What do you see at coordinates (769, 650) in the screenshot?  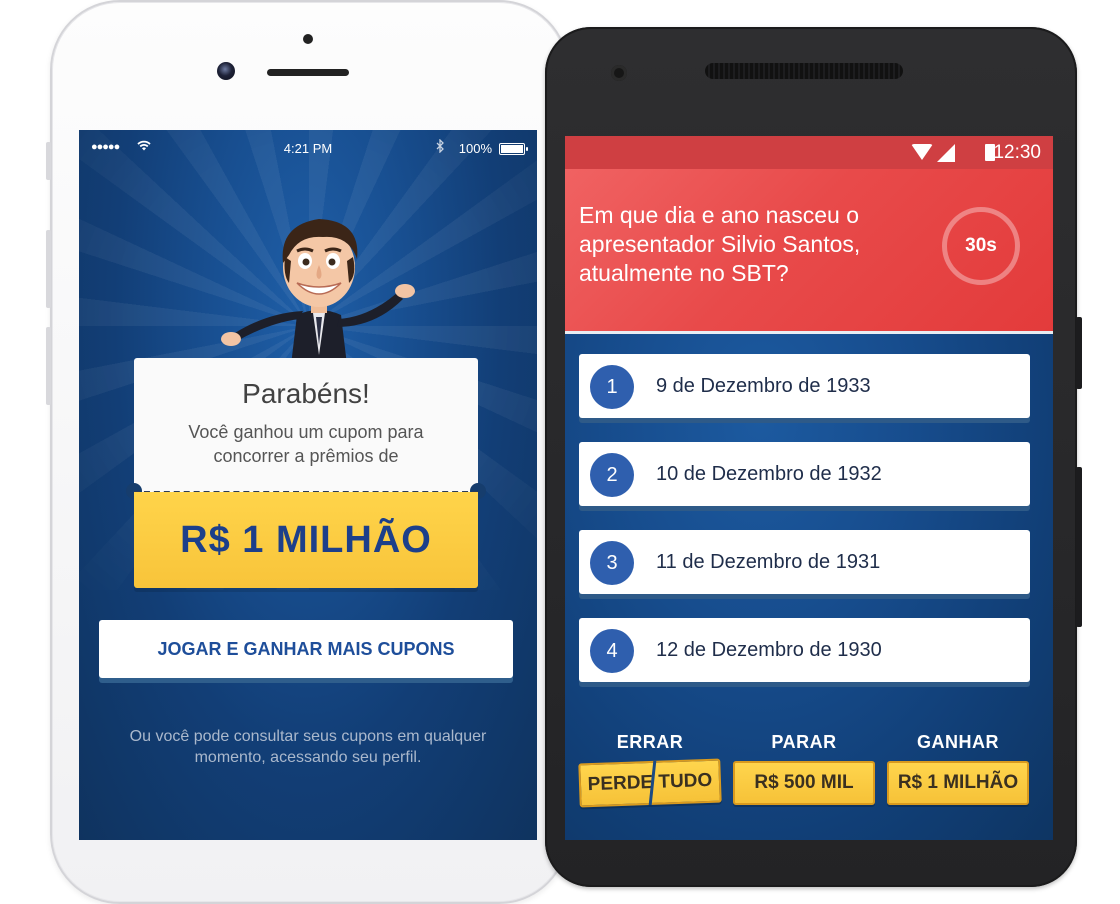 I see `option-label: 12 de Dezembro de 1930` at bounding box center [769, 650].